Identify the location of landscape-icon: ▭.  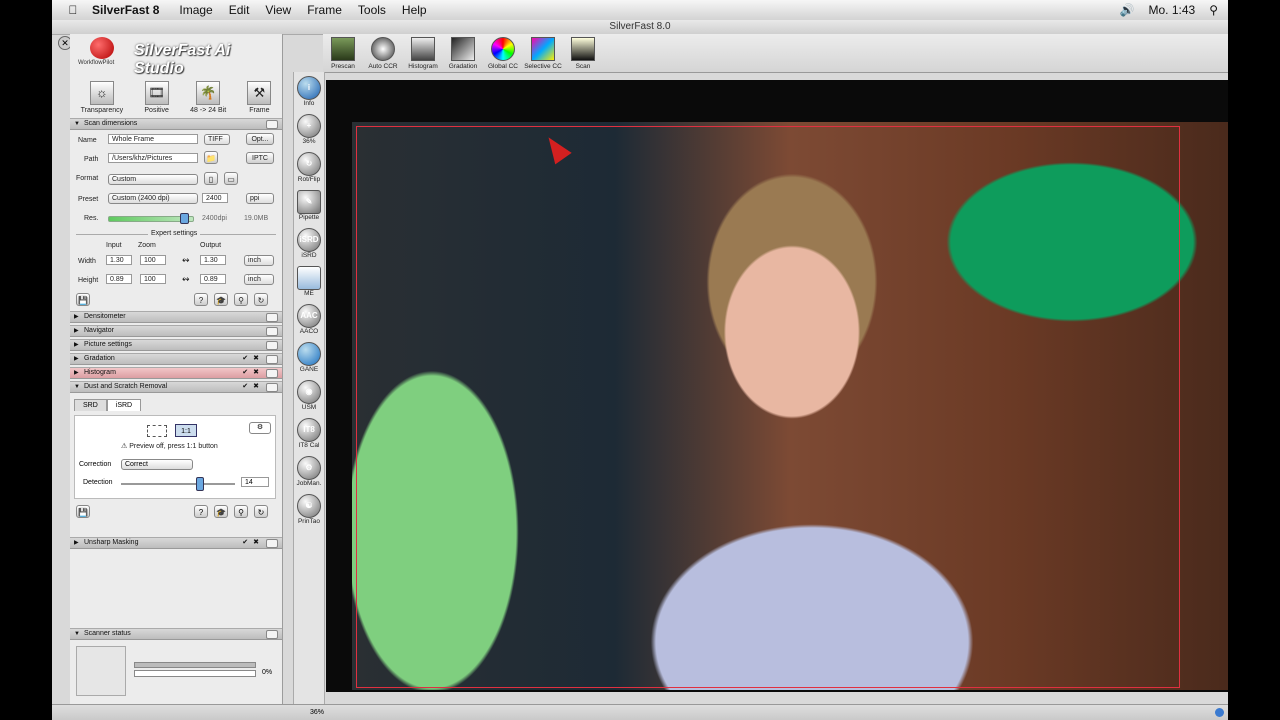
(231, 178).